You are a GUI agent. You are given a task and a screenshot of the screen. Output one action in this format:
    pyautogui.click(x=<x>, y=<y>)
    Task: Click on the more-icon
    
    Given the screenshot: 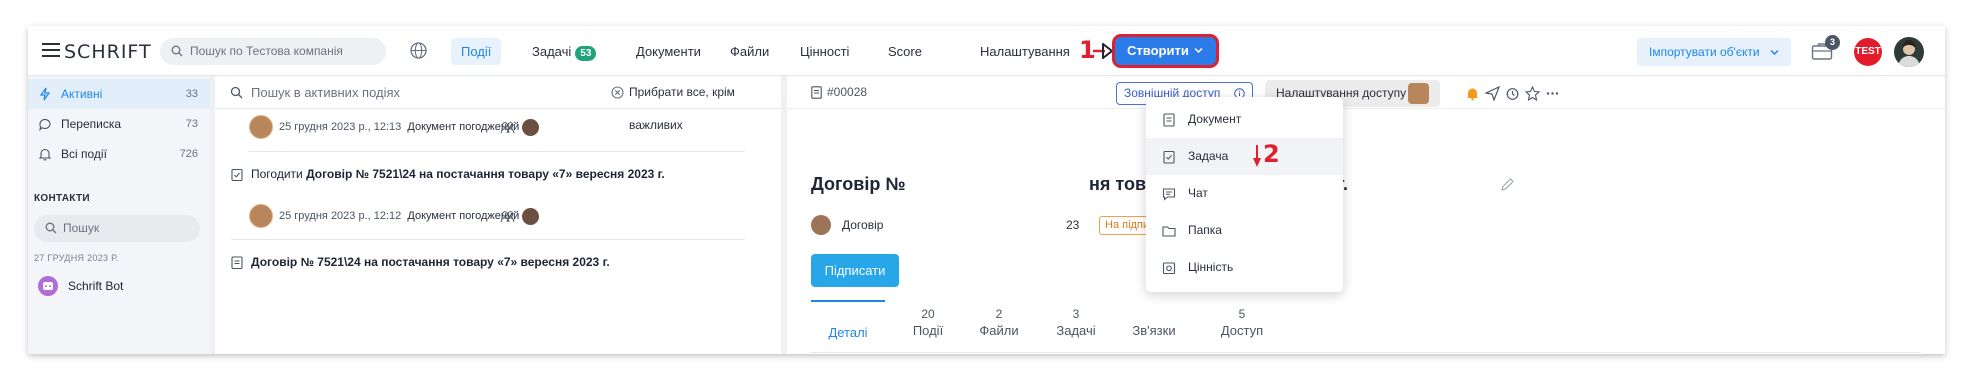 What is the action you would take?
    pyautogui.click(x=1552, y=93)
    